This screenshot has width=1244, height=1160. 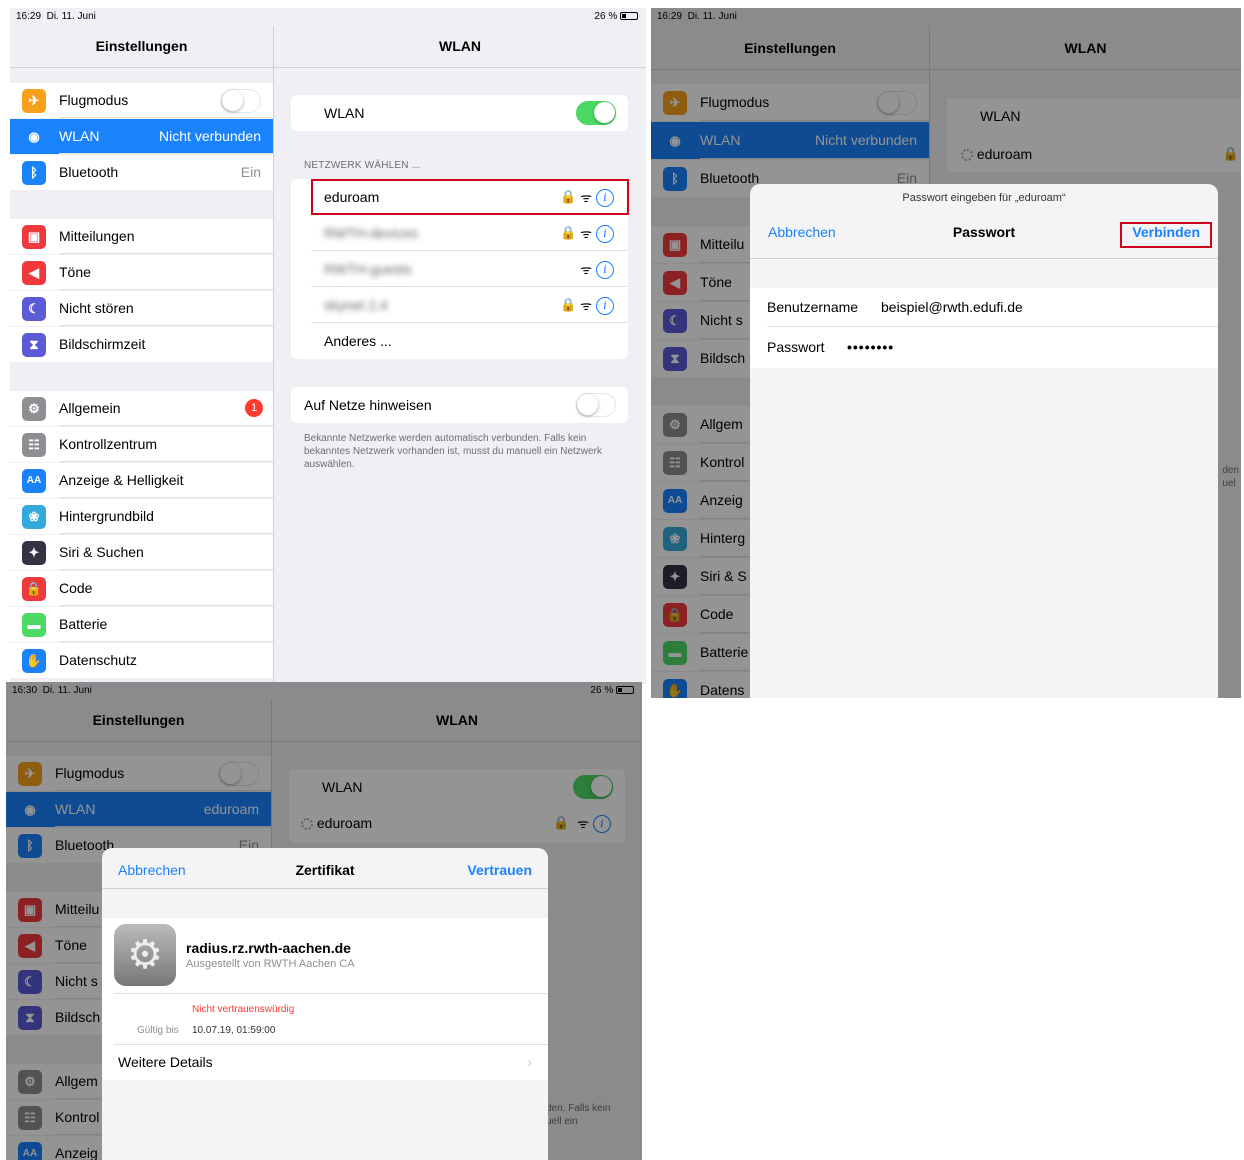 What do you see at coordinates (268, 948) in the screenshot?
I see `certificate-host: radius.rz.rwth-aachen.de` at bounding box center [268, 948].